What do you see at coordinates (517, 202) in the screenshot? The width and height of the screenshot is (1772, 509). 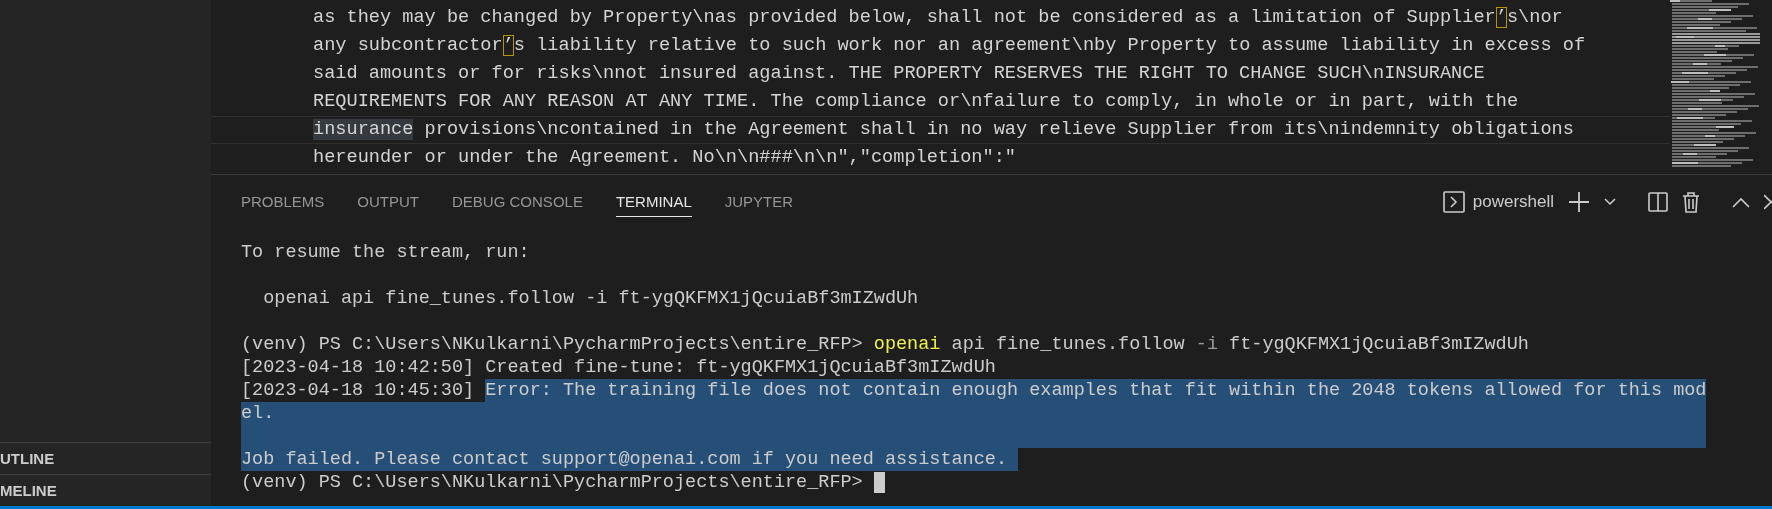 I see `panel-tab: DEBUG CONSOLE` at bounding box center [517, 202].